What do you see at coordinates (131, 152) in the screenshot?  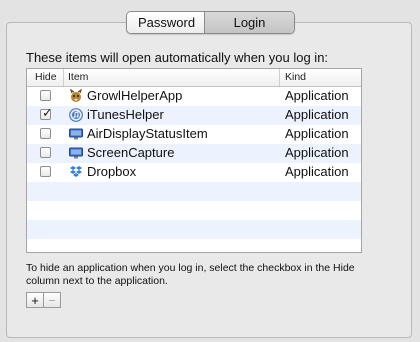 I see `item-name: ScreenCapture` at bounding box center [131, 152].